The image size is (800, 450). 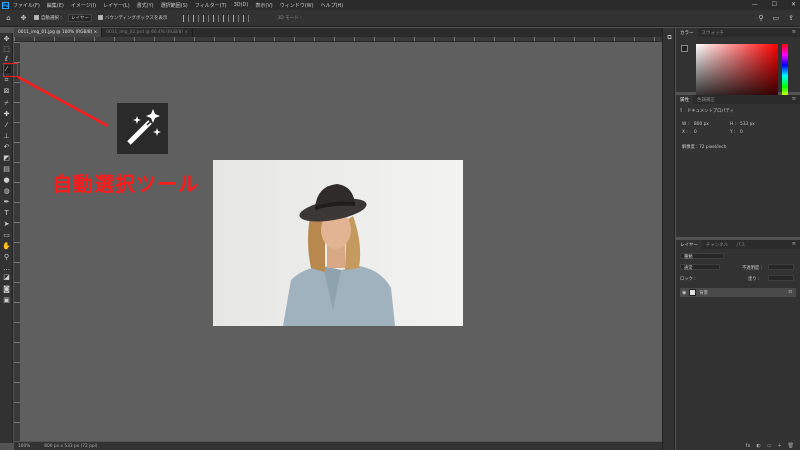 I want to click on foreground-color-swatch, so click(x=684, y=48).